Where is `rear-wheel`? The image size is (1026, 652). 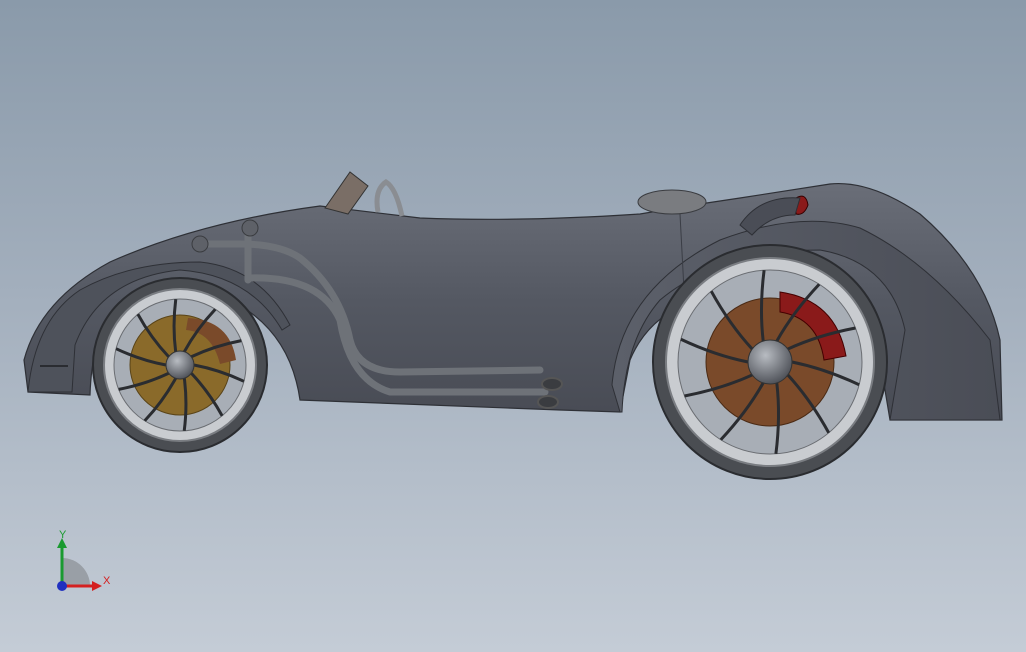 rear-wheel is located at coordinates (770, 362).